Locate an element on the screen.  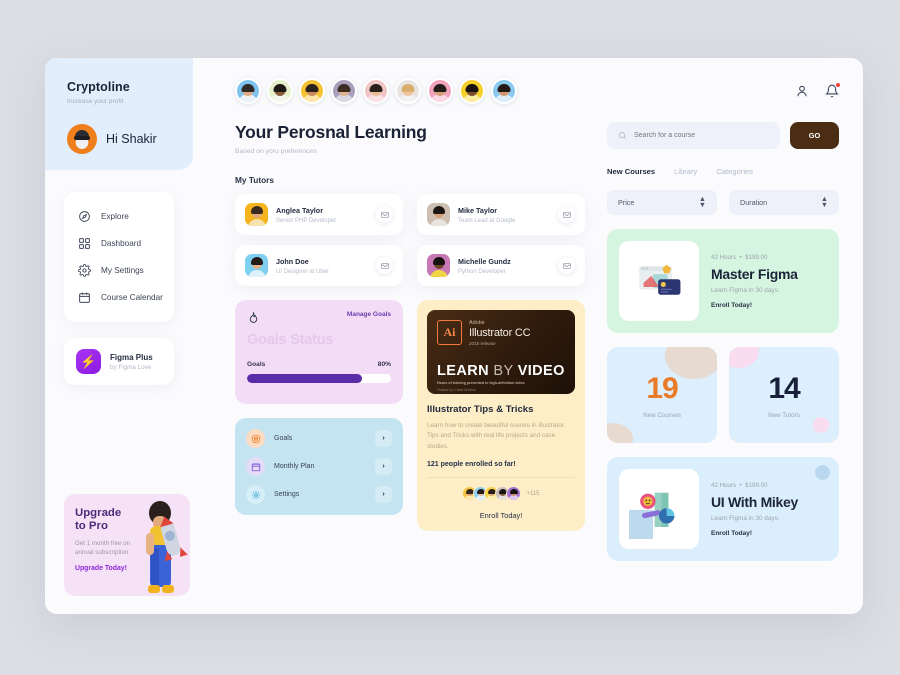
course-title: Master Figma is located at coordinates (754, 273).